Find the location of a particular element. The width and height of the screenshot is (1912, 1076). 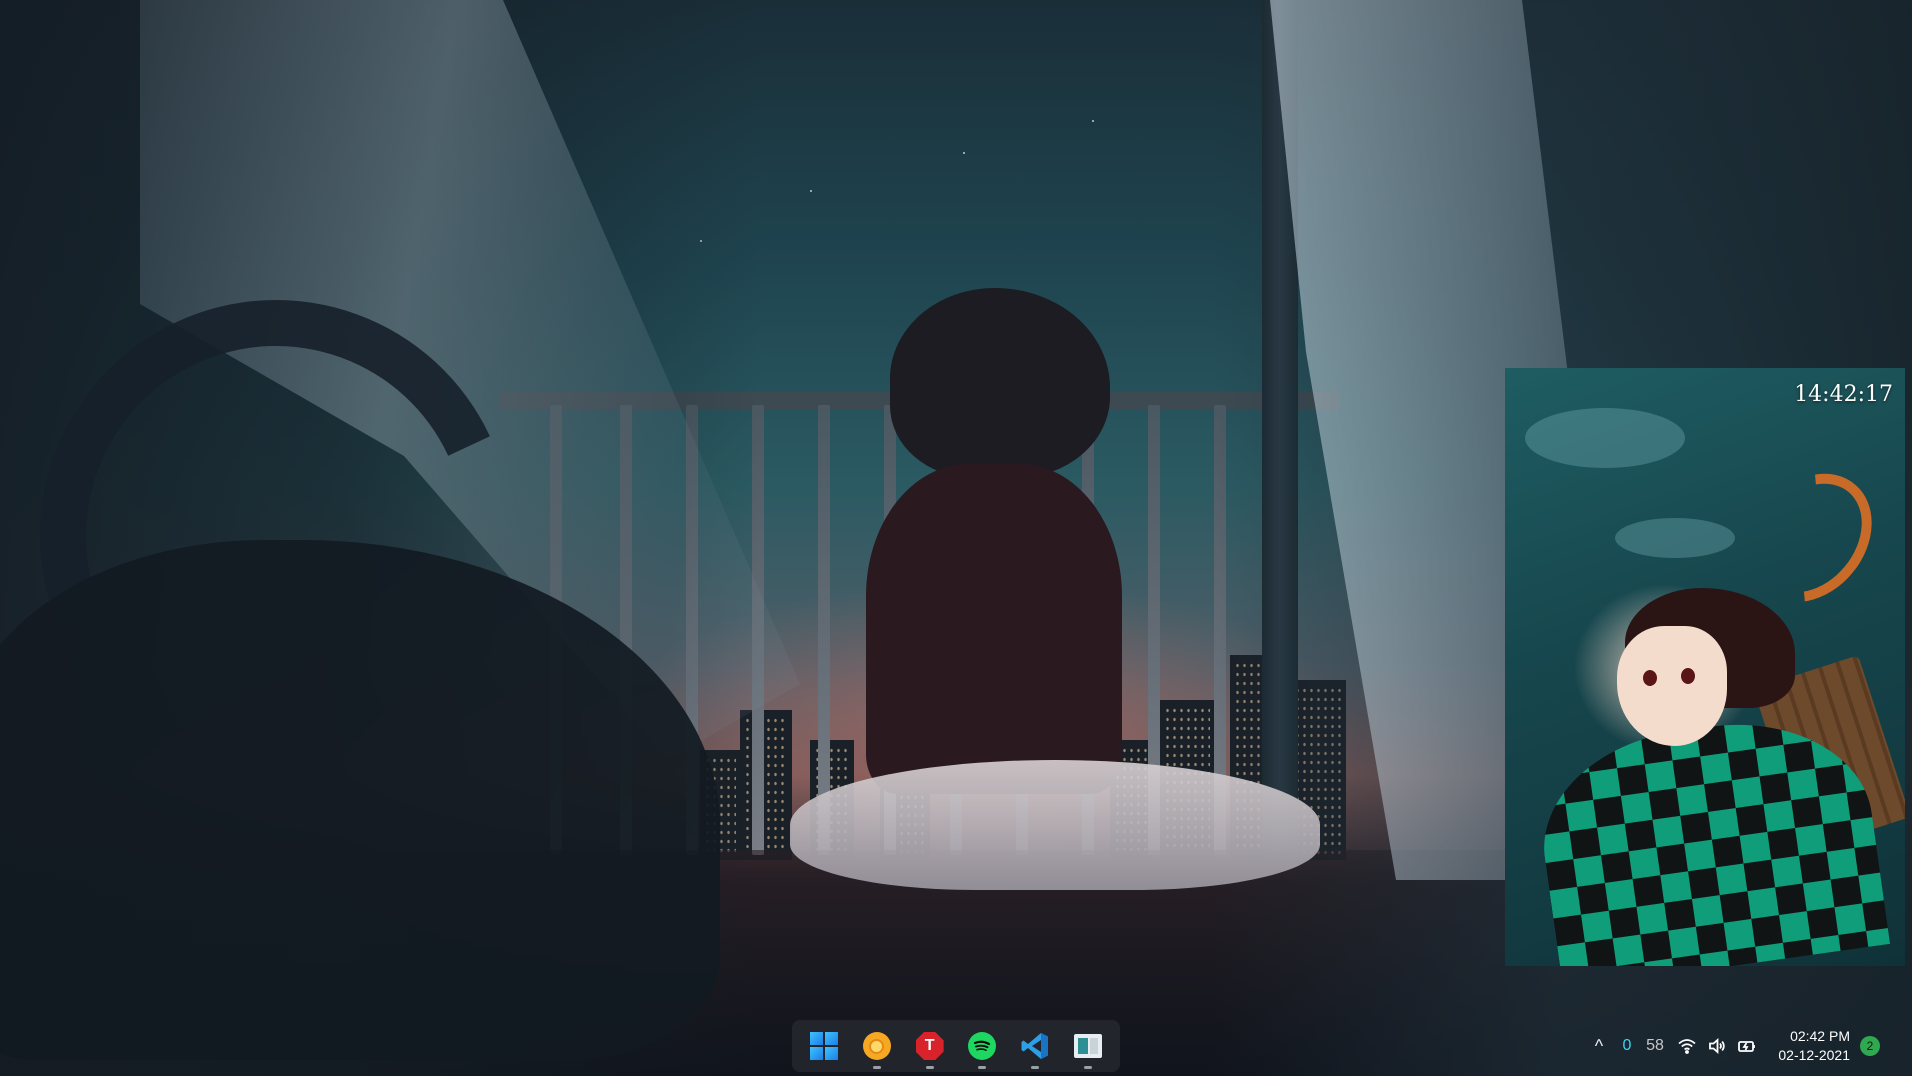

battery-charging-icon is located at coordinates (1747, 1046).